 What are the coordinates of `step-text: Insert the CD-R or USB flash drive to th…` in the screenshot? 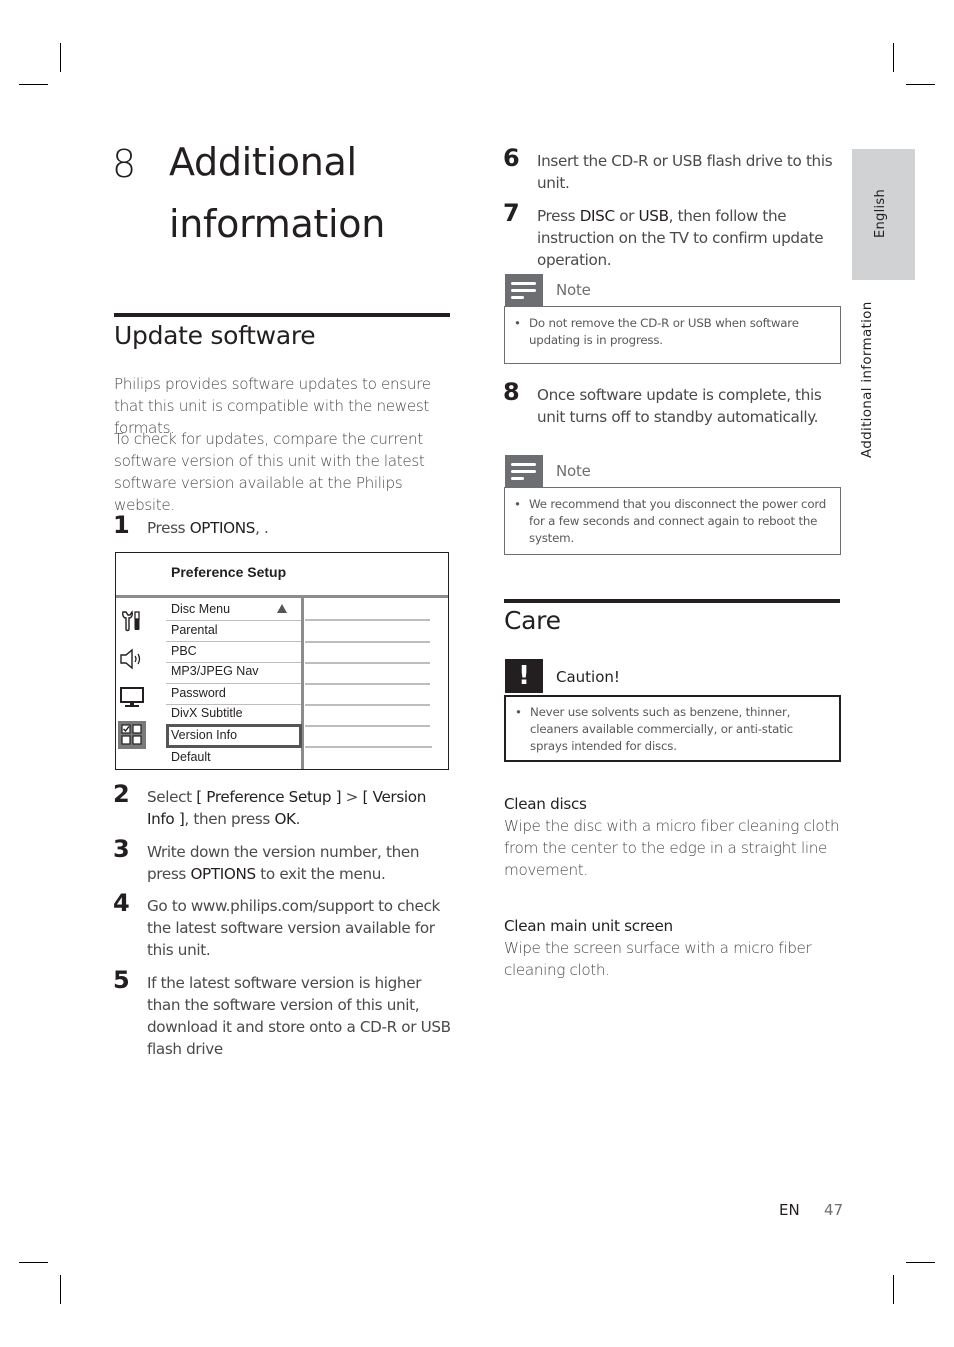 It's located at (685, 172).